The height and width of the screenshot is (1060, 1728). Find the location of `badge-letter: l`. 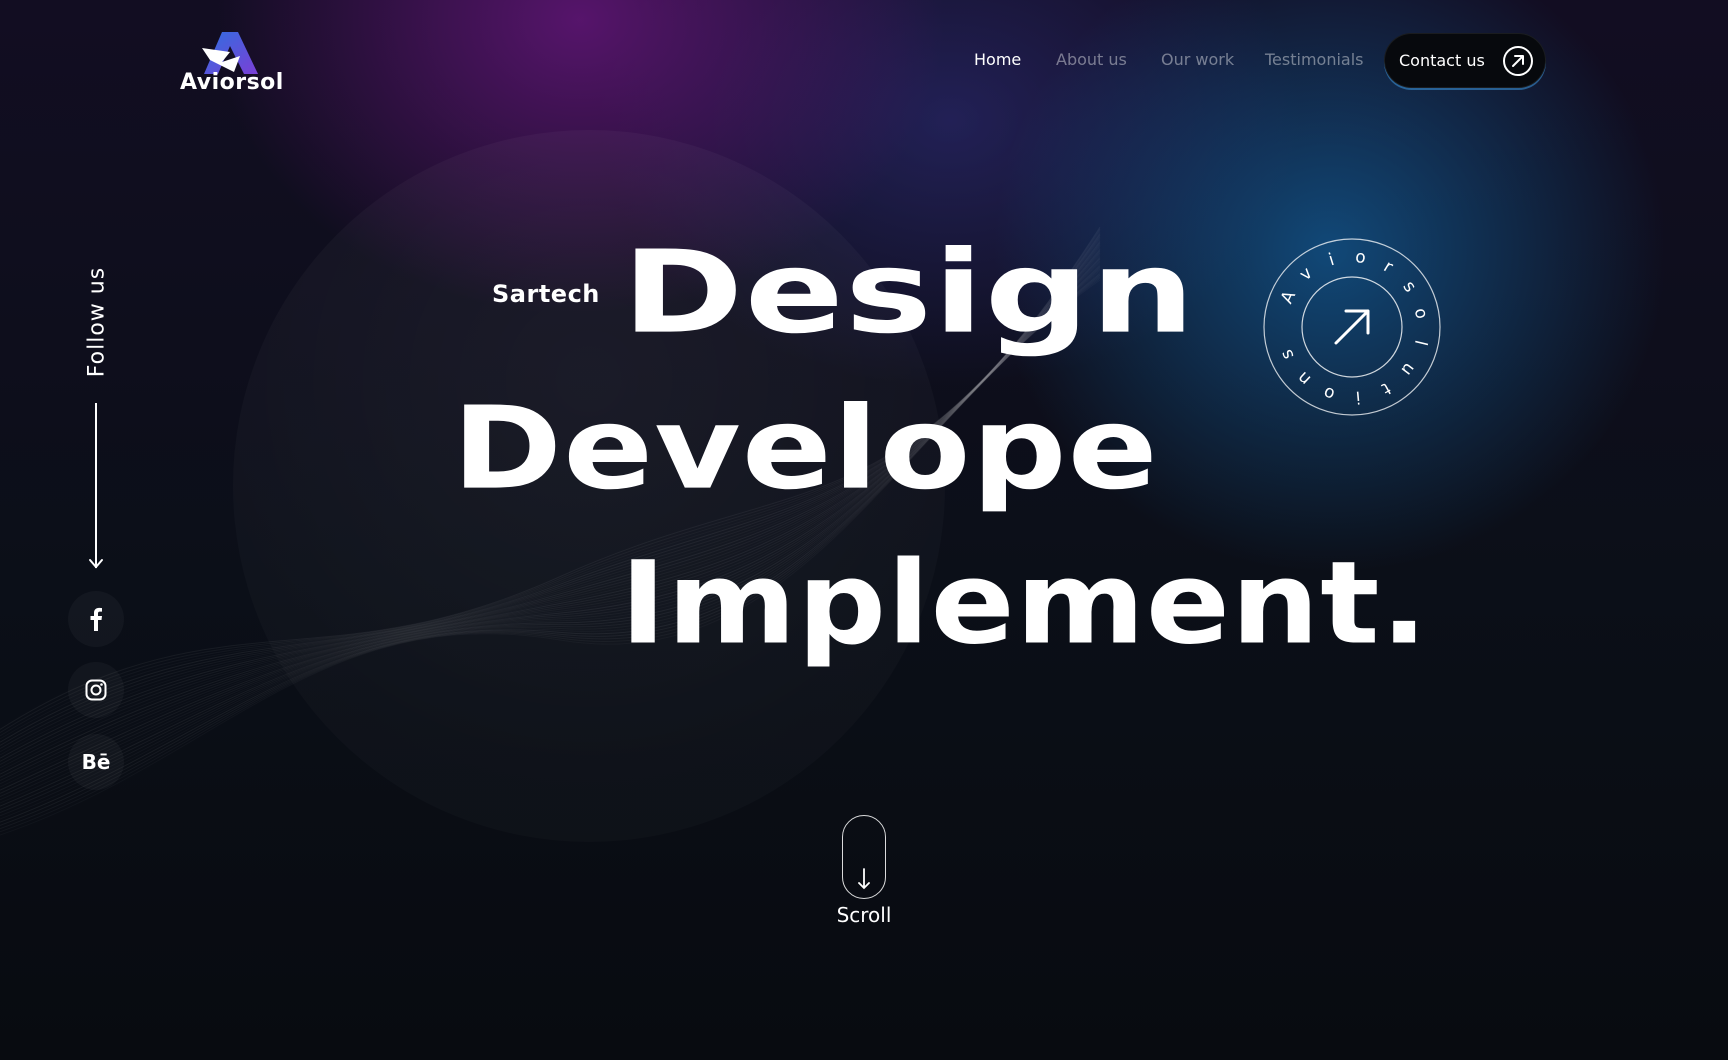

badge-letter: l is located at coordinates (1420, 342).